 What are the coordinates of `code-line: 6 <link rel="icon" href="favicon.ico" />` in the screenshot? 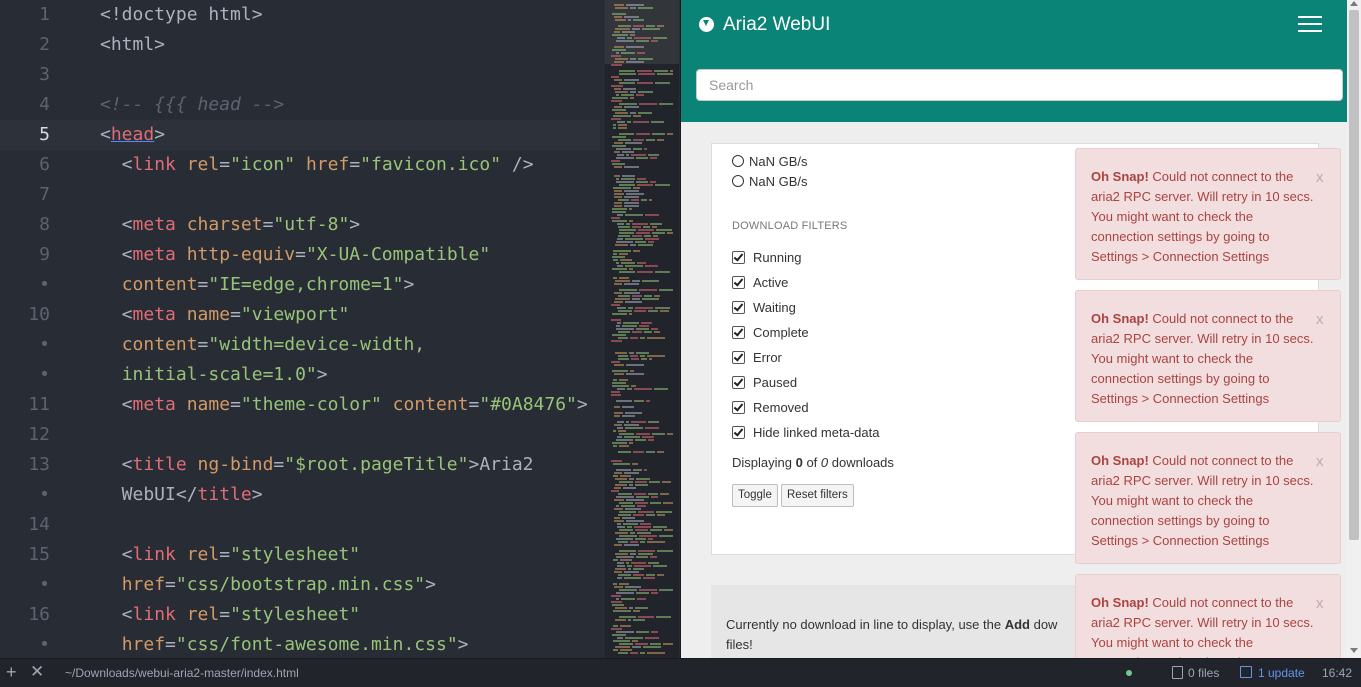 It's located at (300, 165).